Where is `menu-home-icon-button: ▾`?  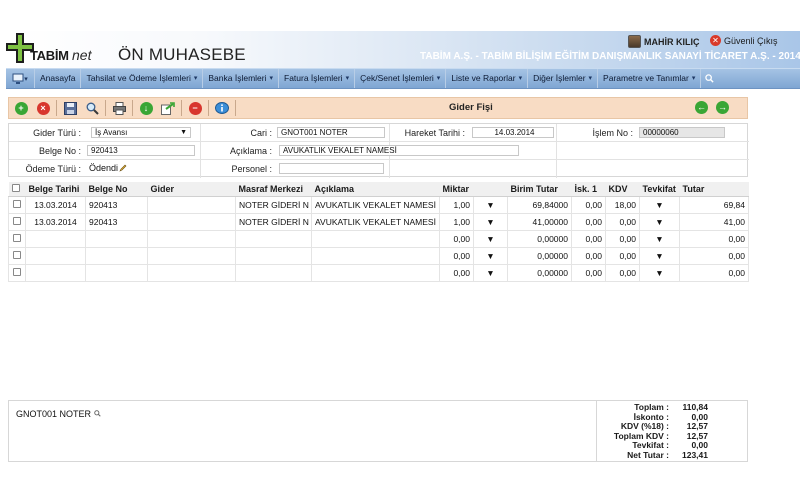 menu-home-icon-button: ▾ is located at coordinates (20, 78).